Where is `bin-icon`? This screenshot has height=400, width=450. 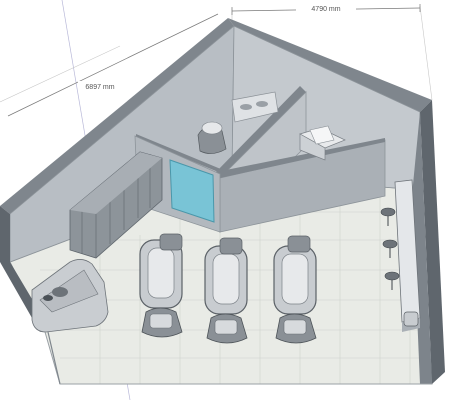 bin-icon is located at coordinates (411, 319).